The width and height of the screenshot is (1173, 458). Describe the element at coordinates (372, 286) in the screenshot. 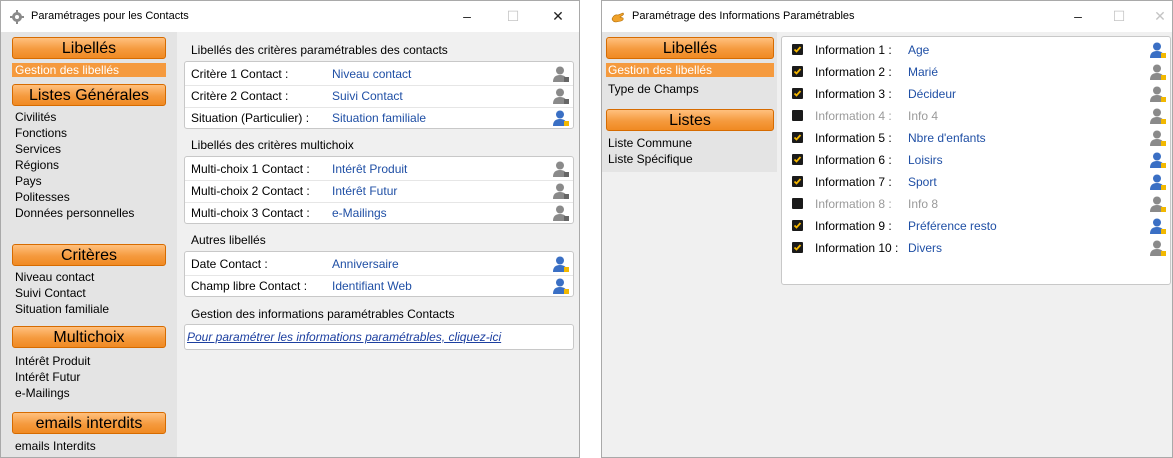

I see `row-value: Identifiant Web` at that location.